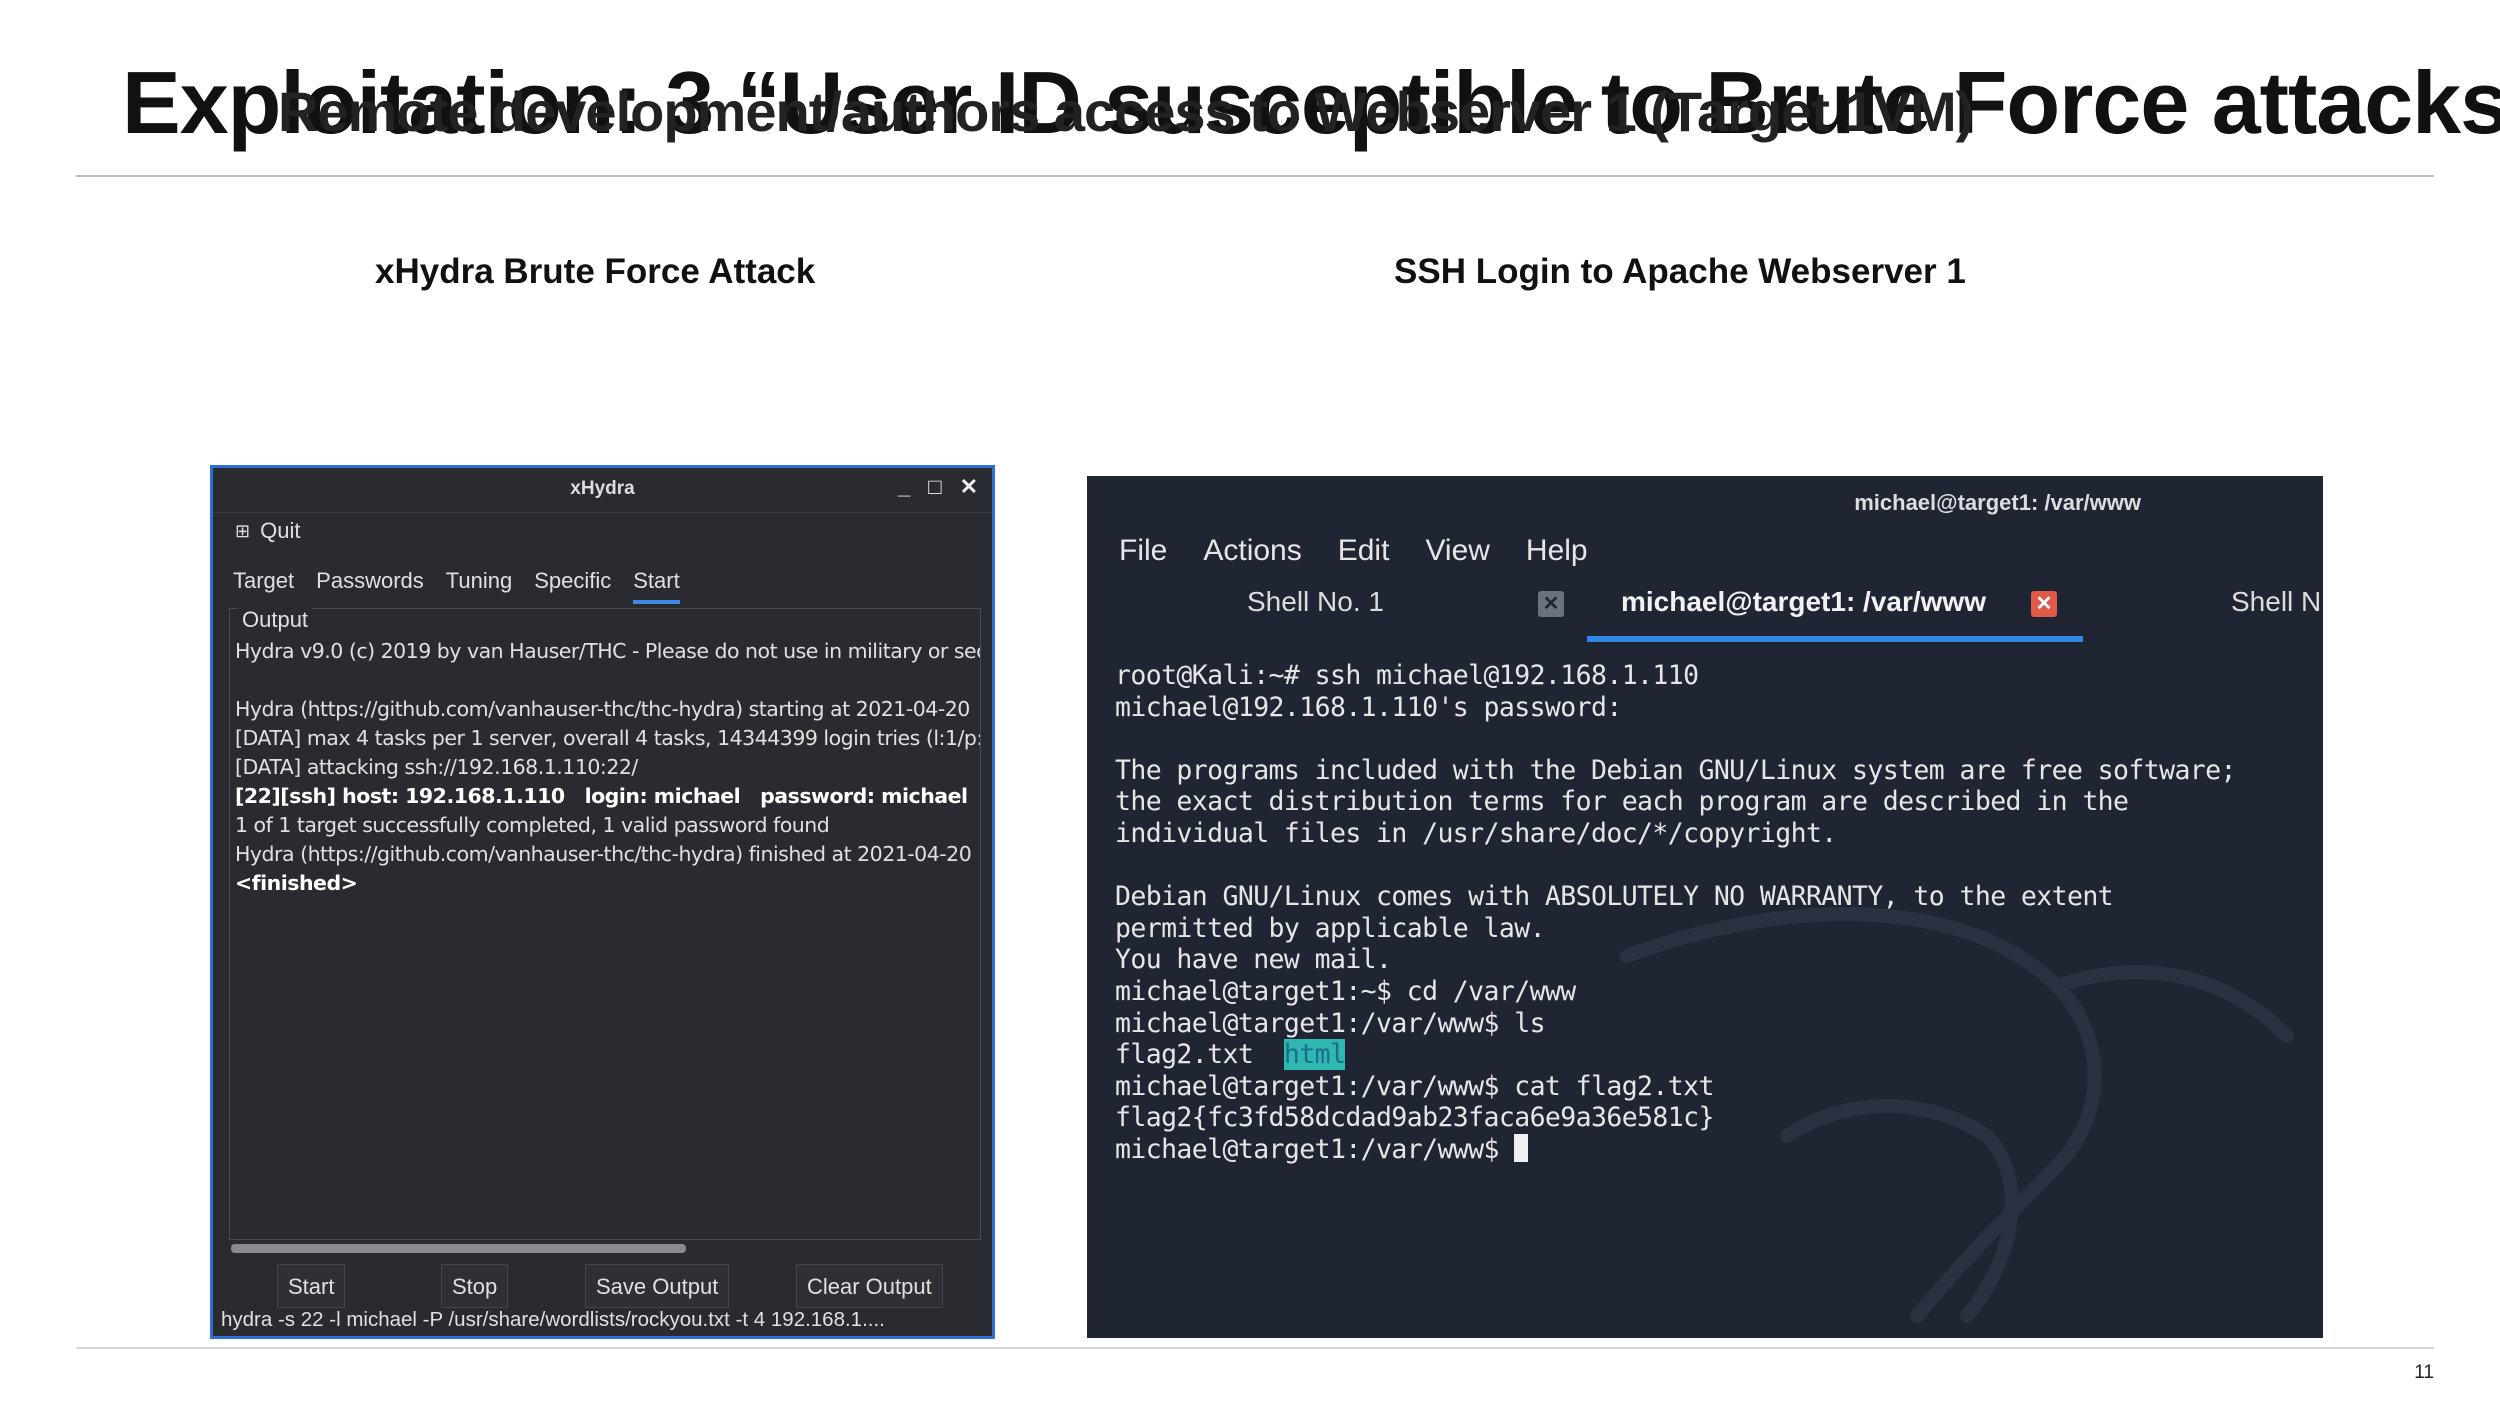 This screenshot has height=1406, width=2500. I want to click on output-line: <finished>, so click(296, 883).